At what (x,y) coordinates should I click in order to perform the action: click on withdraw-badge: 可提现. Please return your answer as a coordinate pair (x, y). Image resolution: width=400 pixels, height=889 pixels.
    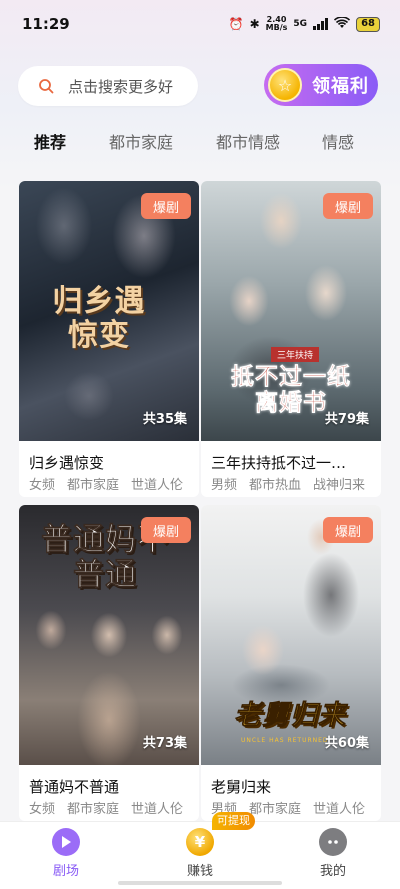
    Looking at the image, I should click on (233, 821).